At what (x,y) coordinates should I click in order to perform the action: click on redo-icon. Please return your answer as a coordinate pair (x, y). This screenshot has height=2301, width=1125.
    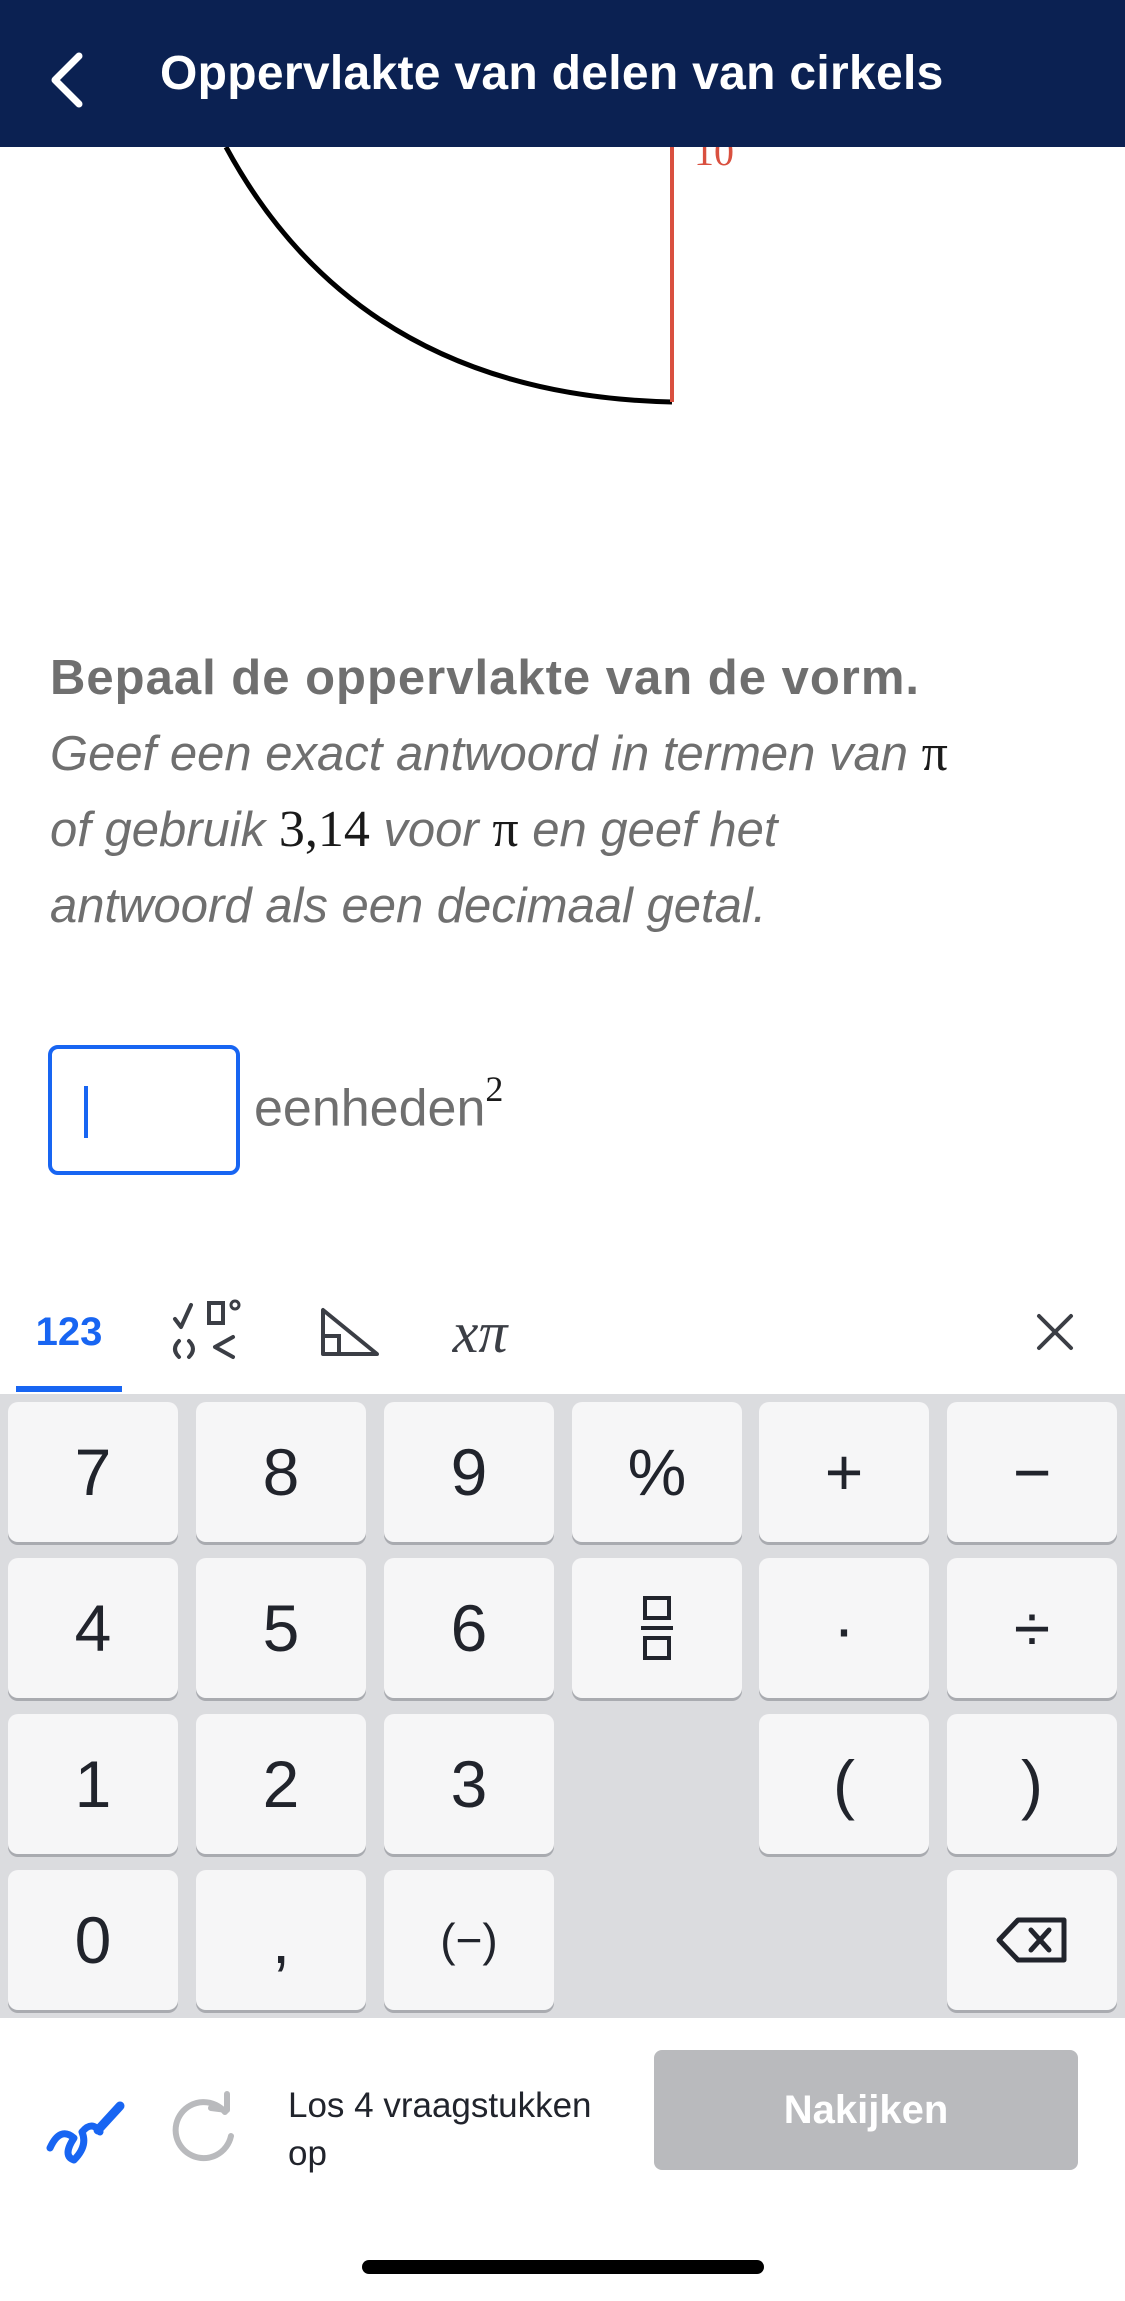
    Looking at the image, I should click on (203, 2126).